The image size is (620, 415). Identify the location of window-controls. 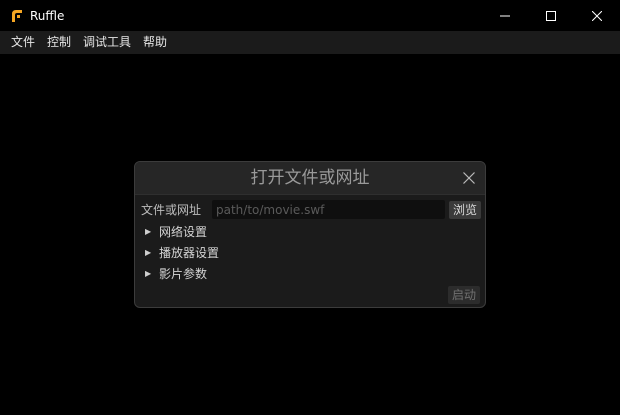
(551, 15).